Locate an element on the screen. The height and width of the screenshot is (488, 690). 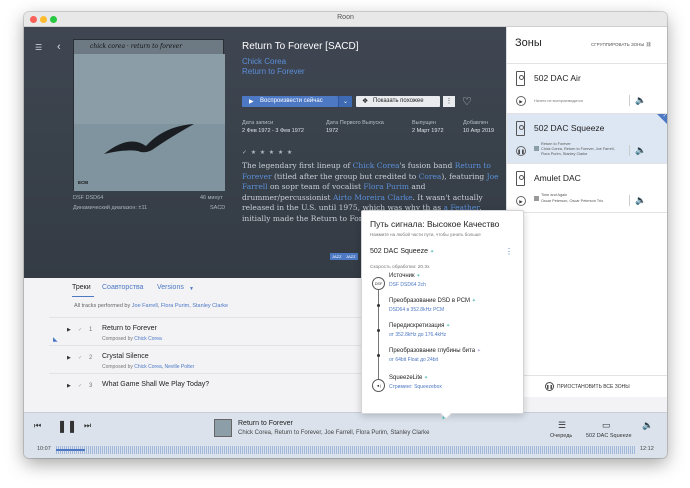
active-zone-label: 502 DAC Squeeze is located at coordinates (609, 436).